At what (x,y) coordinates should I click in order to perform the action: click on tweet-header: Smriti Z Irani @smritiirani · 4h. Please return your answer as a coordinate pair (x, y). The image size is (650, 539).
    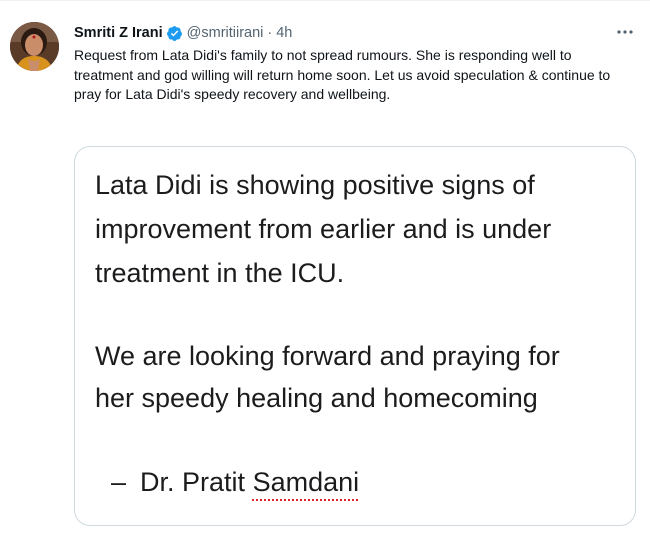
    Looking at the image, I should click on (183, 33).